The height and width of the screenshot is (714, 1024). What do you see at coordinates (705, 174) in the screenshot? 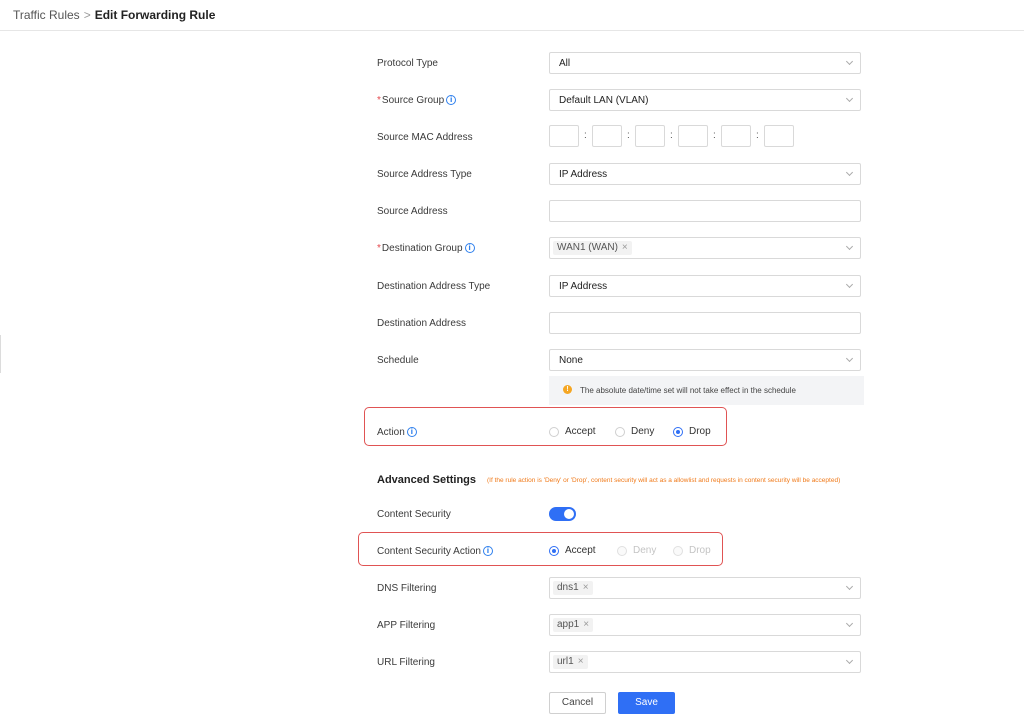
I see `source-address-type-select: IP Address` at bounding box center [705, 174].